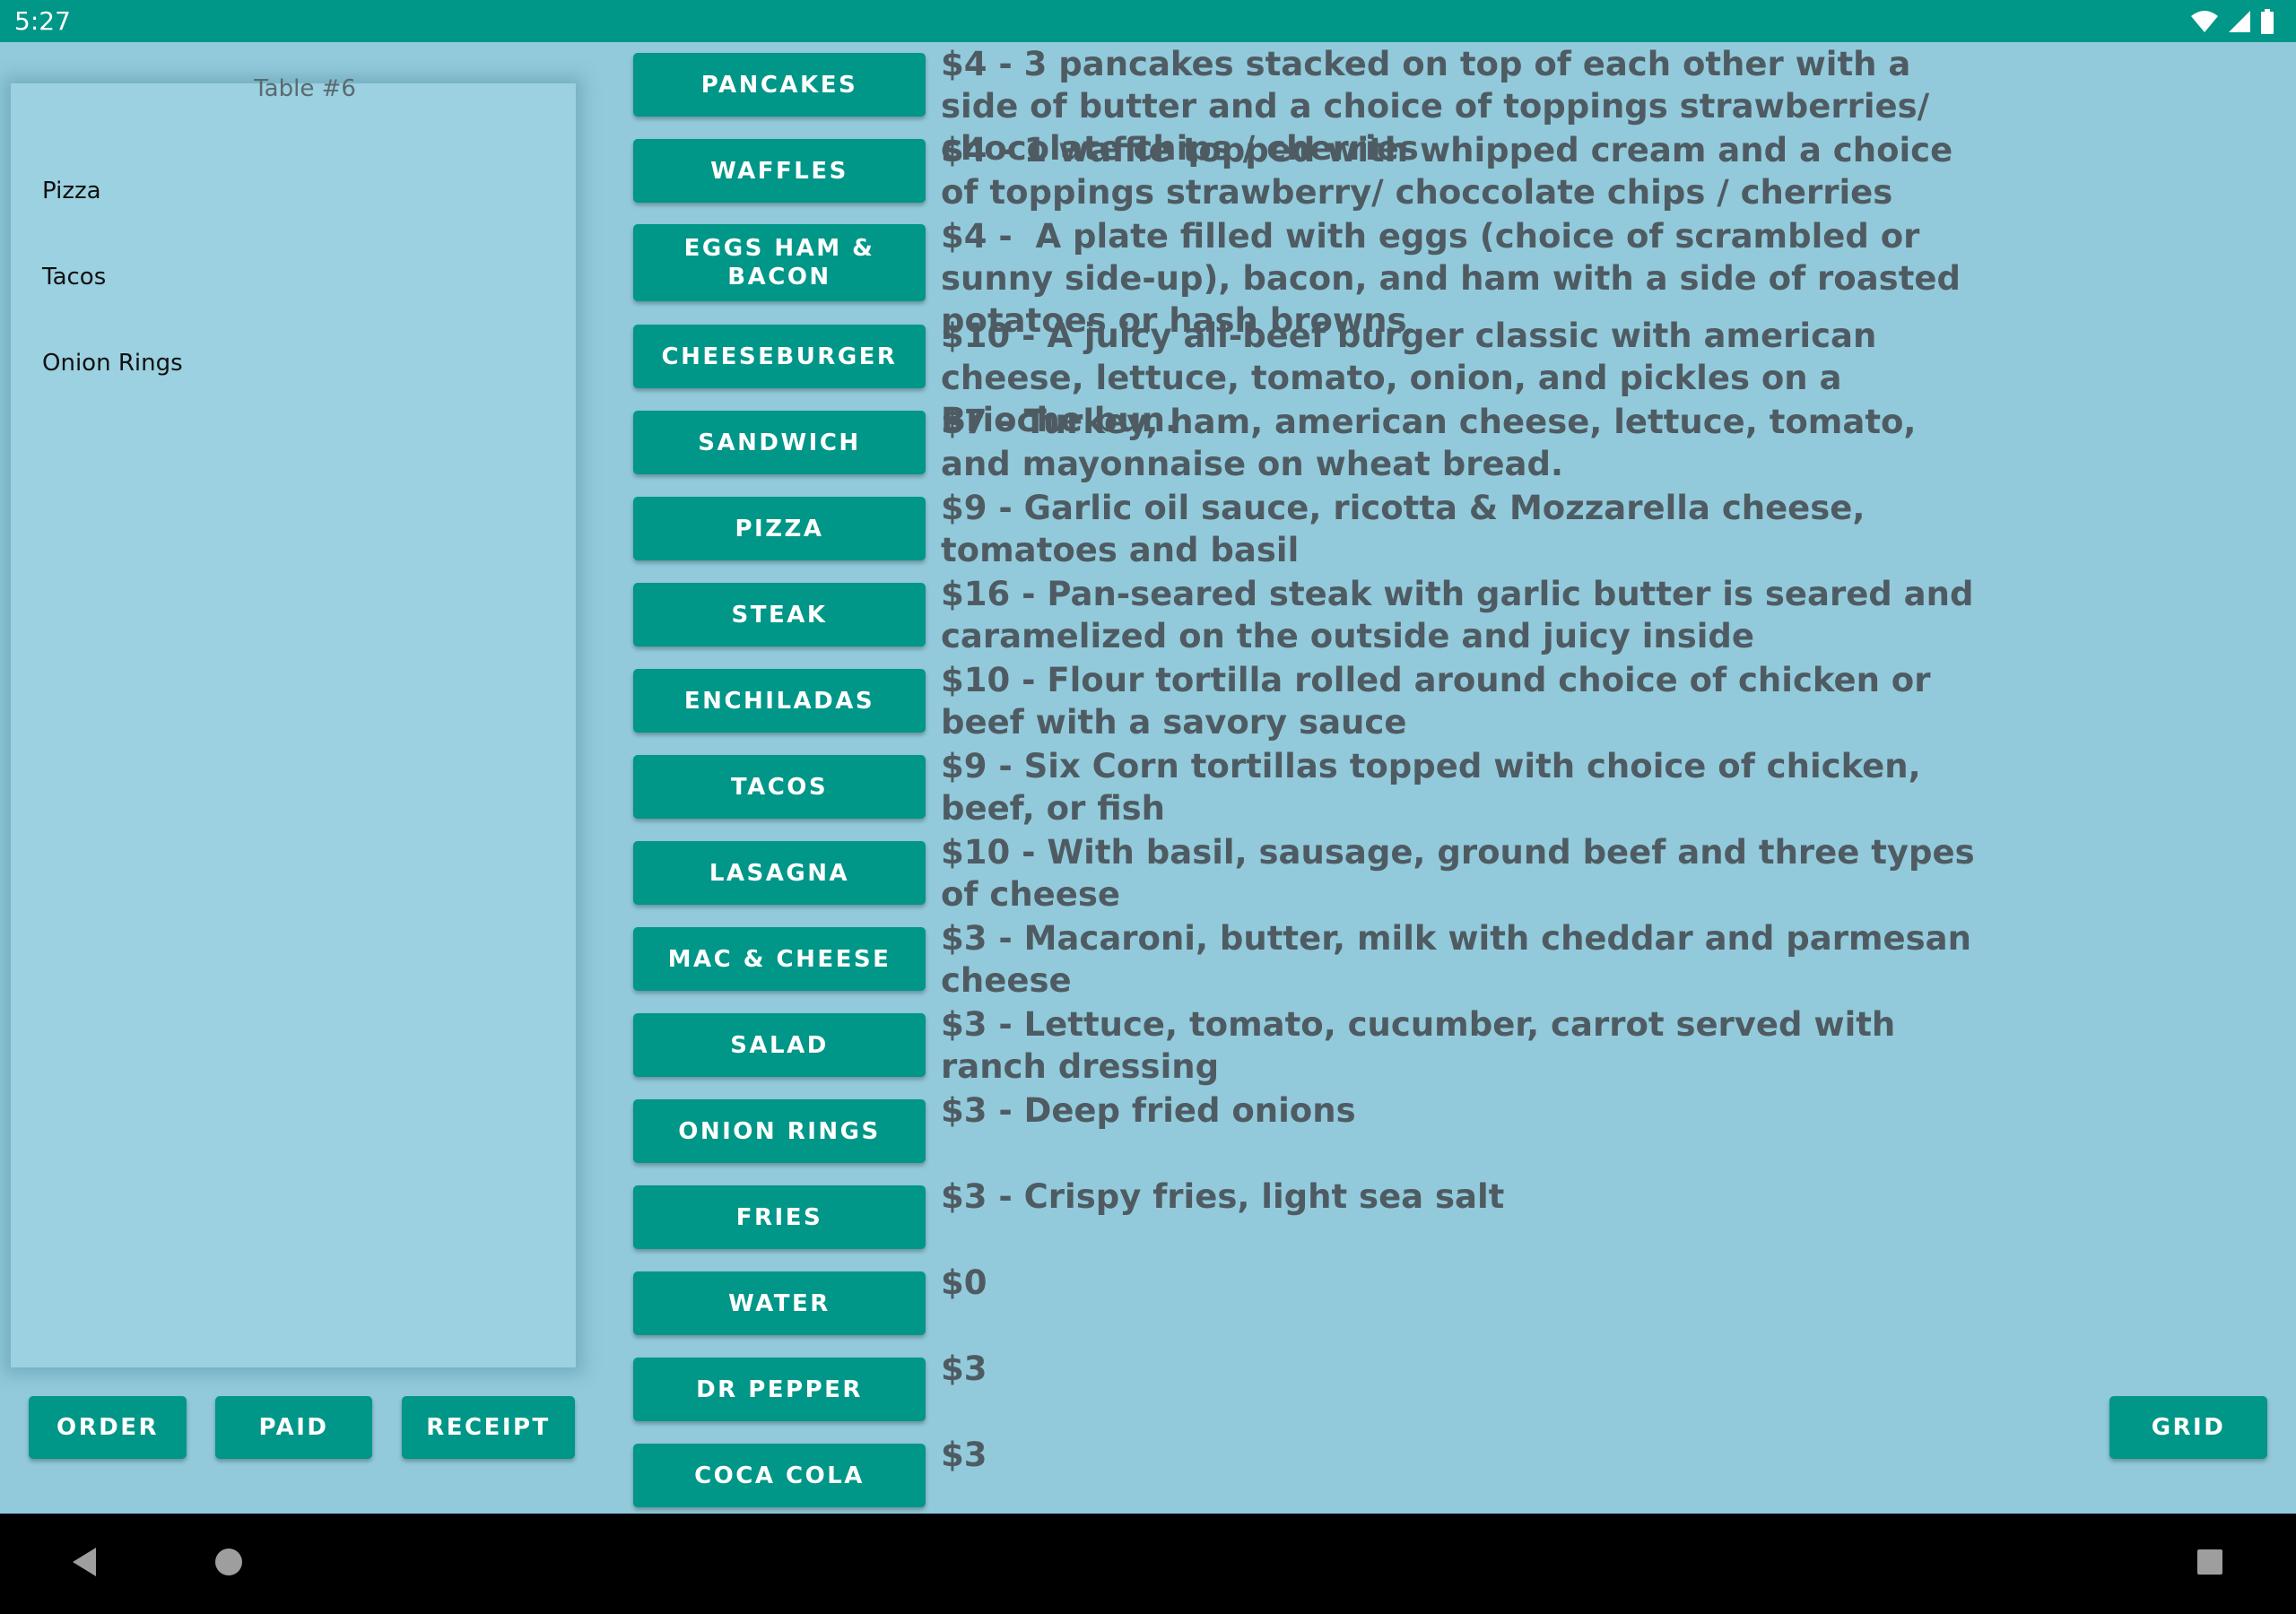 This screenshot has width=2296, height=1614. Describe the element at coordinates (779, 171) in the screenshot. I see `waffles-button: WAFFLES` at that location.